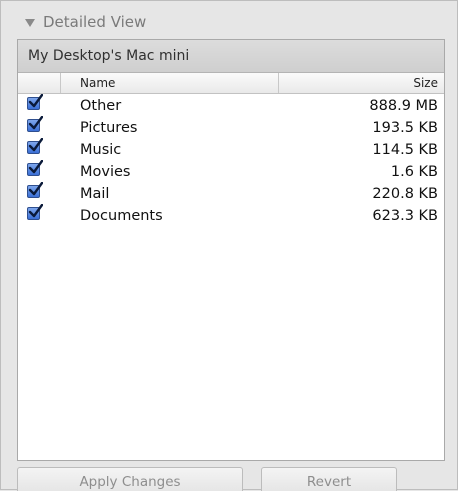  Describe the element at coordinates (425, 83) in the screenshot. I see `column-header-size: Size` at that location.